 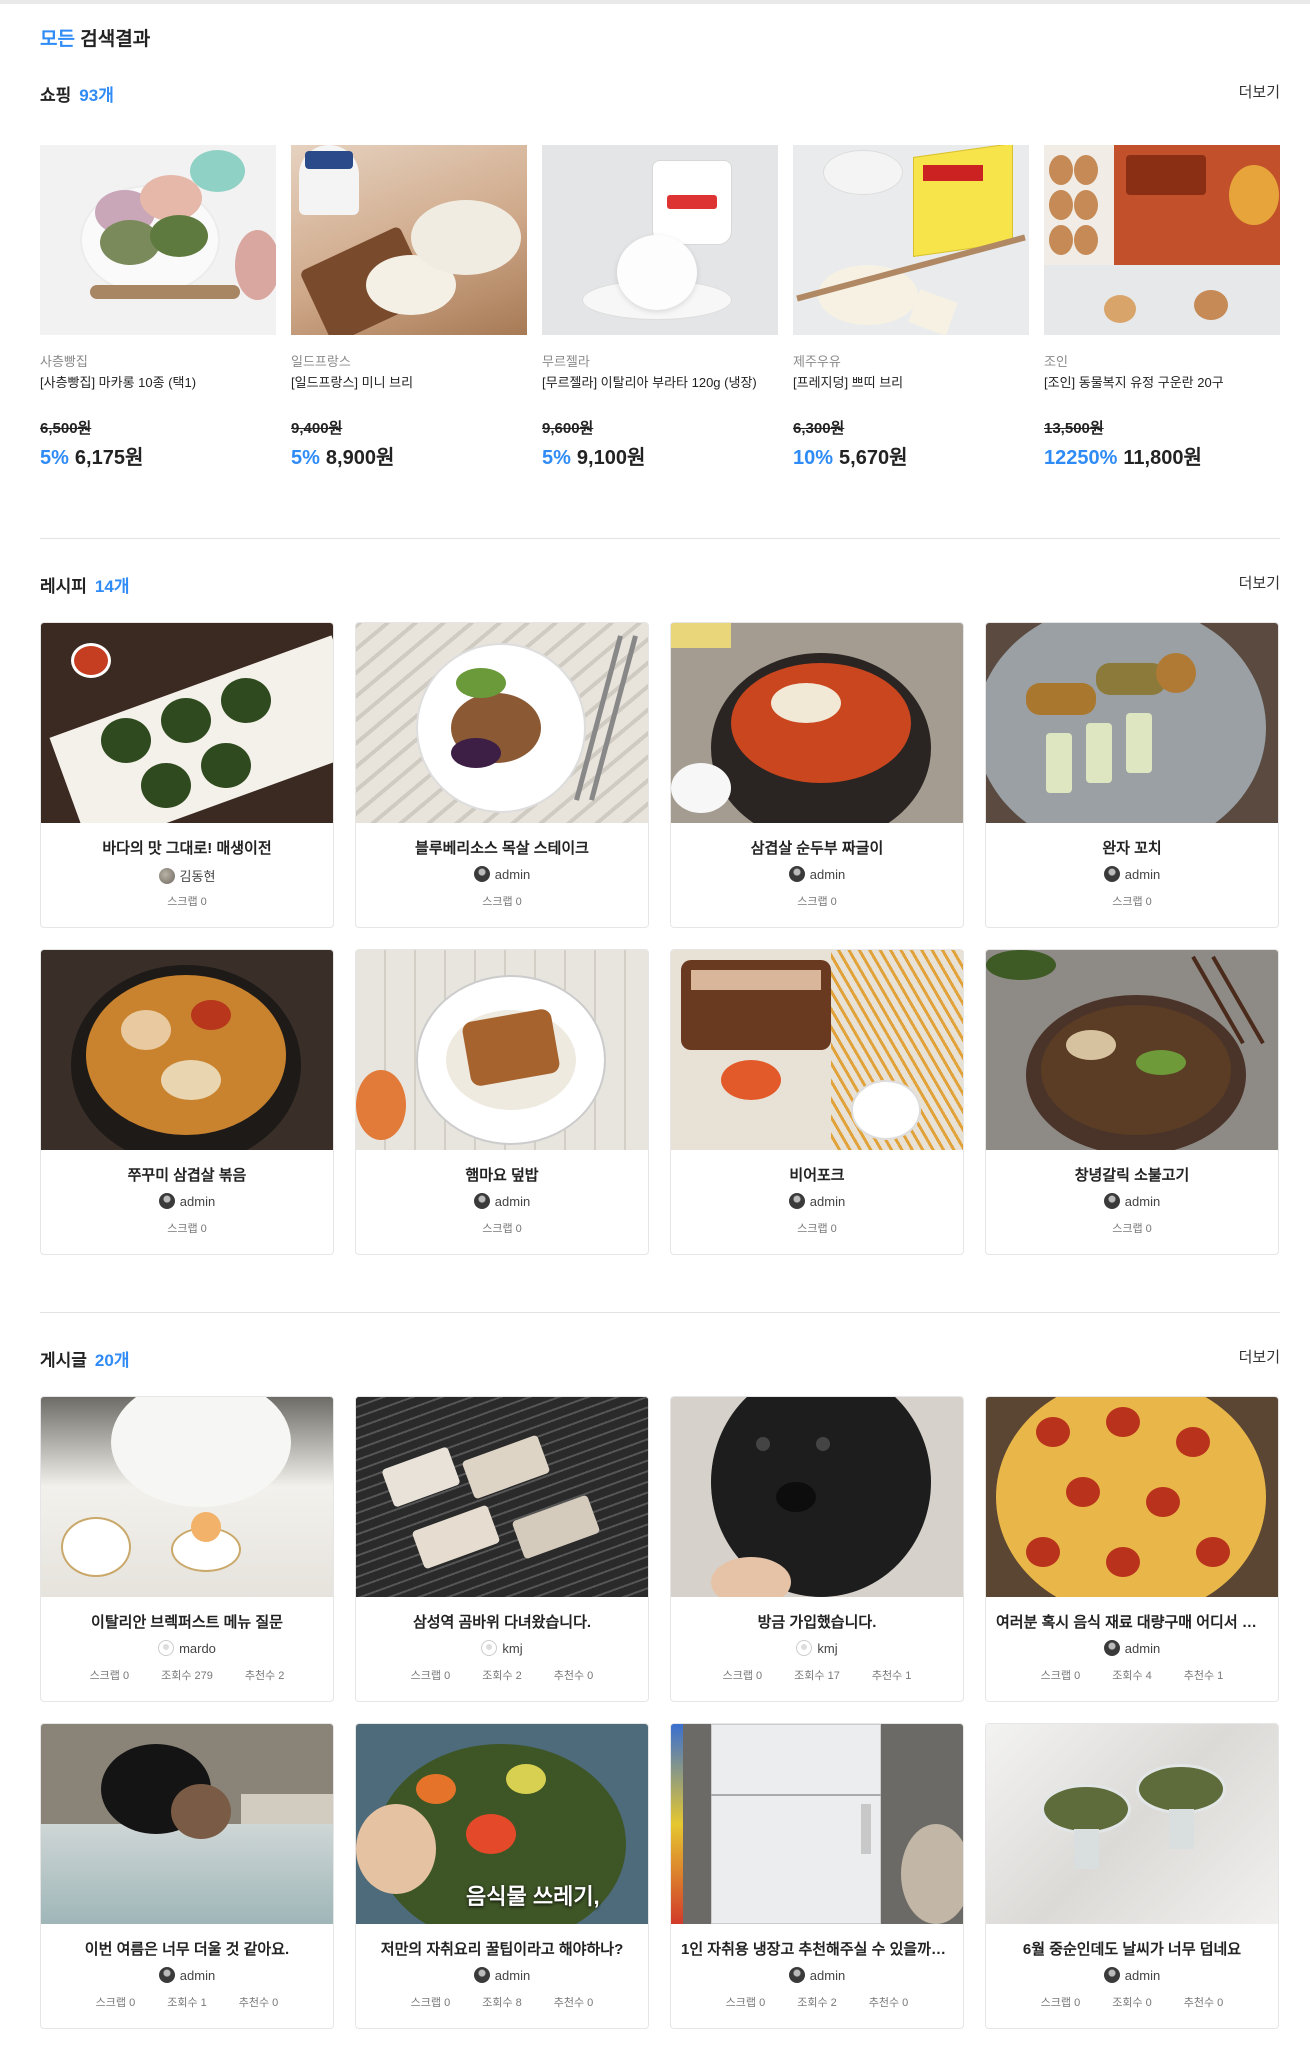 What do you see at coordinates (1132, 1102) in the screenshot?
I see `recipe-card: 창녕갈릭 소불고기 admin 스크랩 0` at bounding box center [1132, 1102].